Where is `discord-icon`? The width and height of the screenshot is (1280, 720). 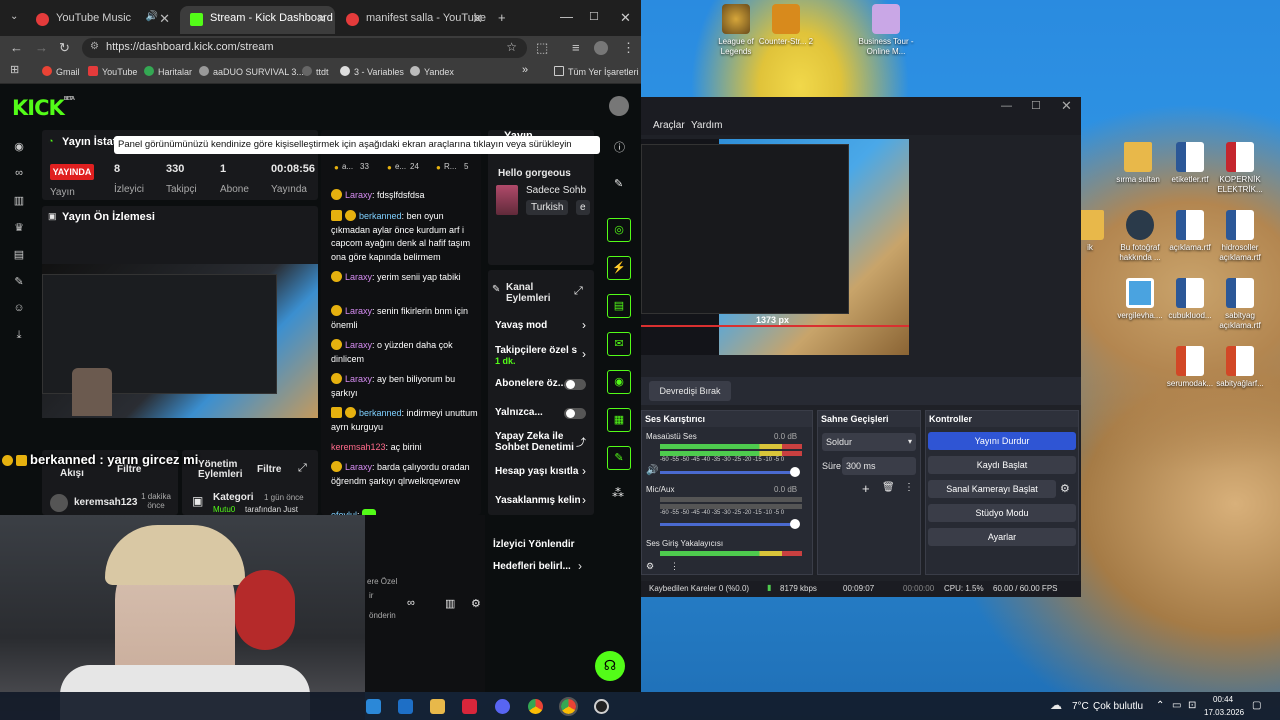 discord-icon is located at coordinates (502, 706).